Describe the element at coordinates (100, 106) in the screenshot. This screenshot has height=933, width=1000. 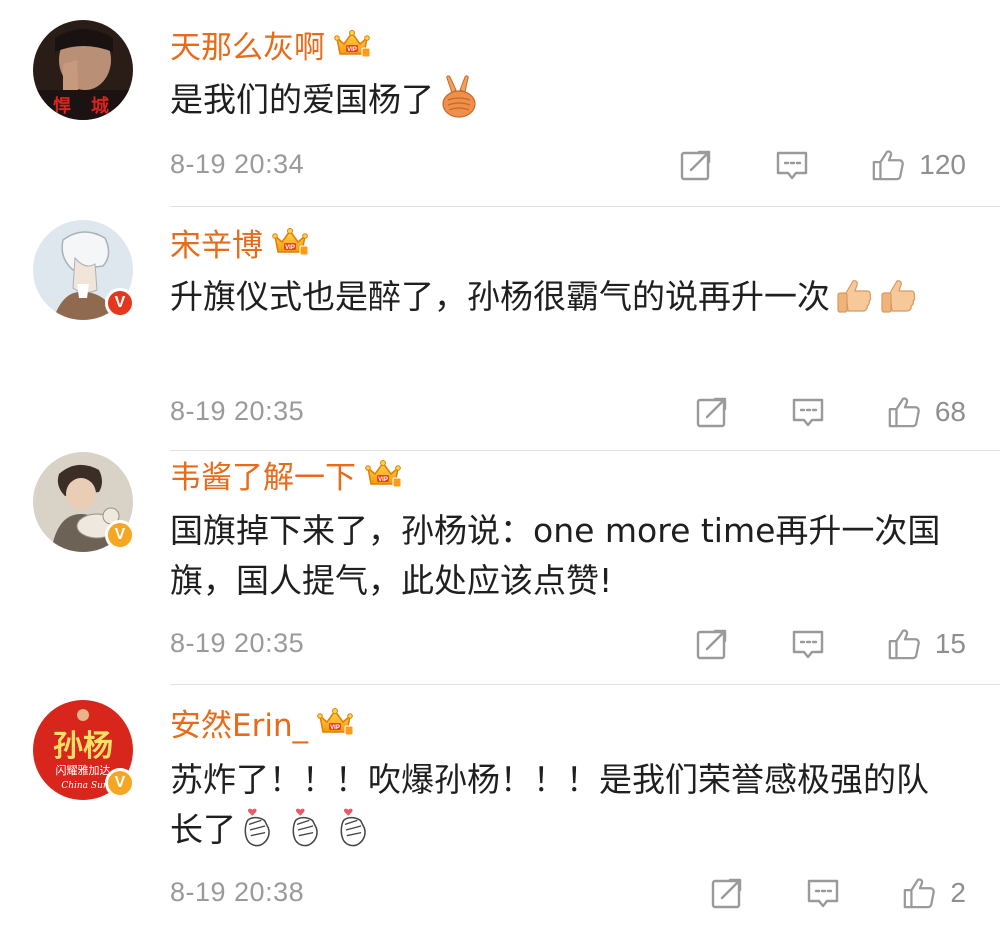
I see `svg-text: 城` at that location.